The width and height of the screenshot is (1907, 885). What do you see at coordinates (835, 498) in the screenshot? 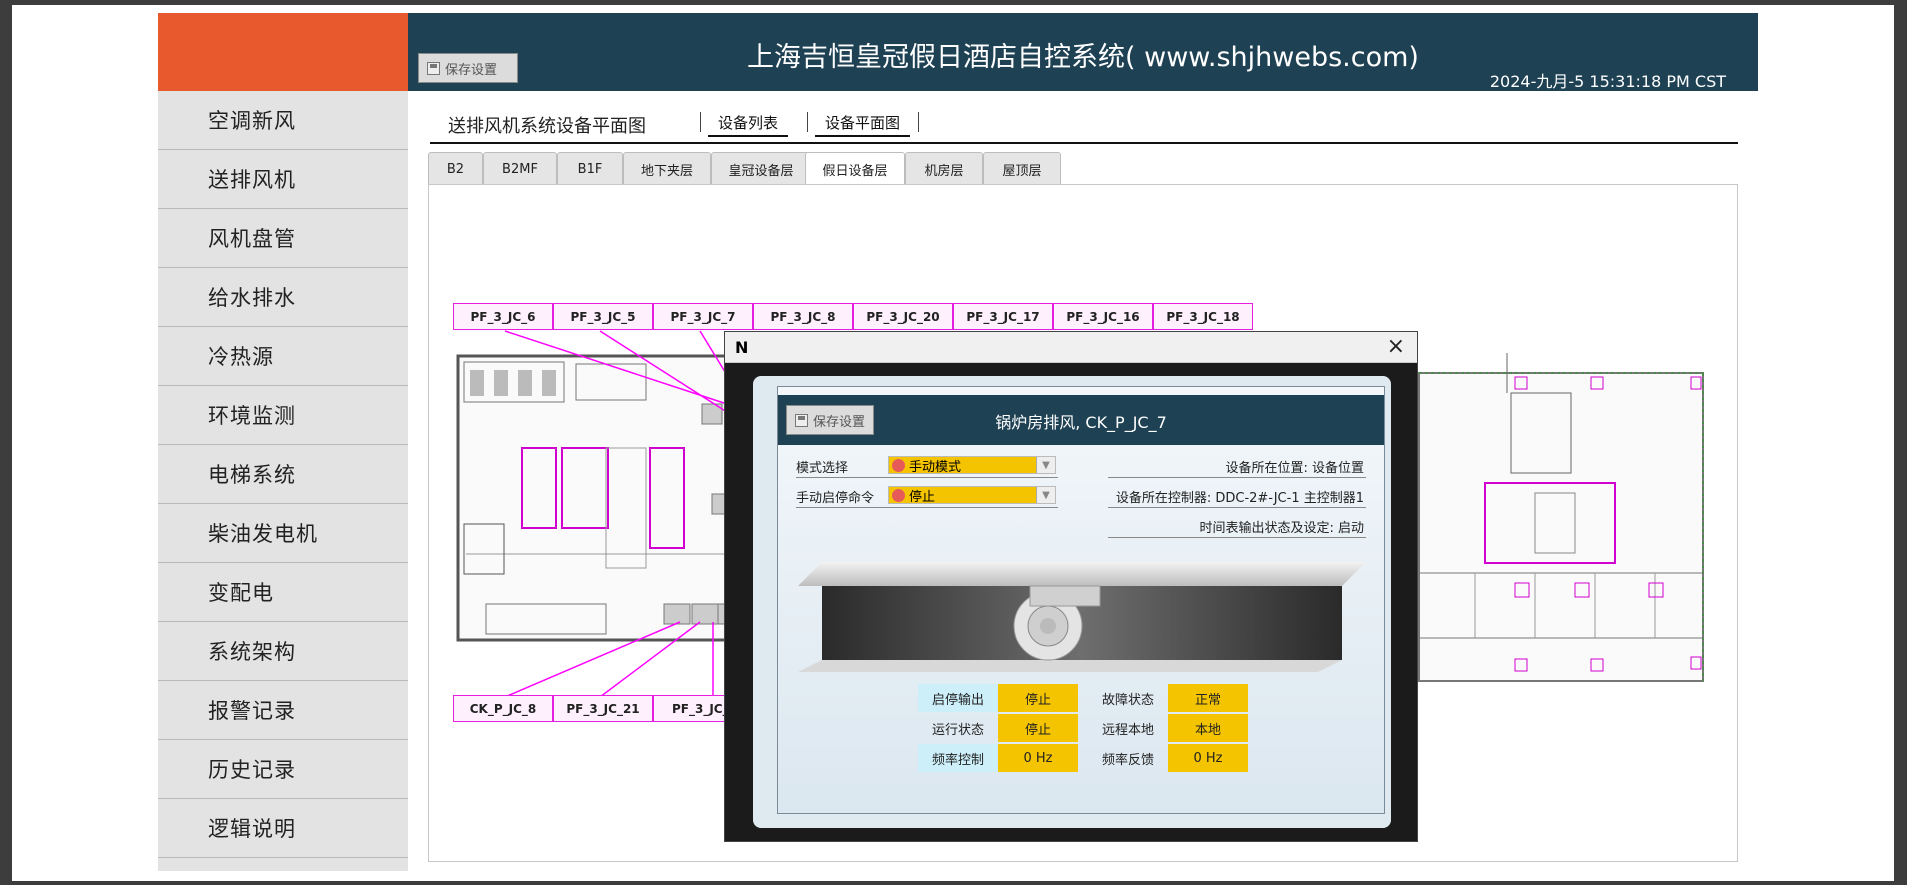
I see `manual-cmd-label: 手动启停命令` at bounding box center [835, 498].